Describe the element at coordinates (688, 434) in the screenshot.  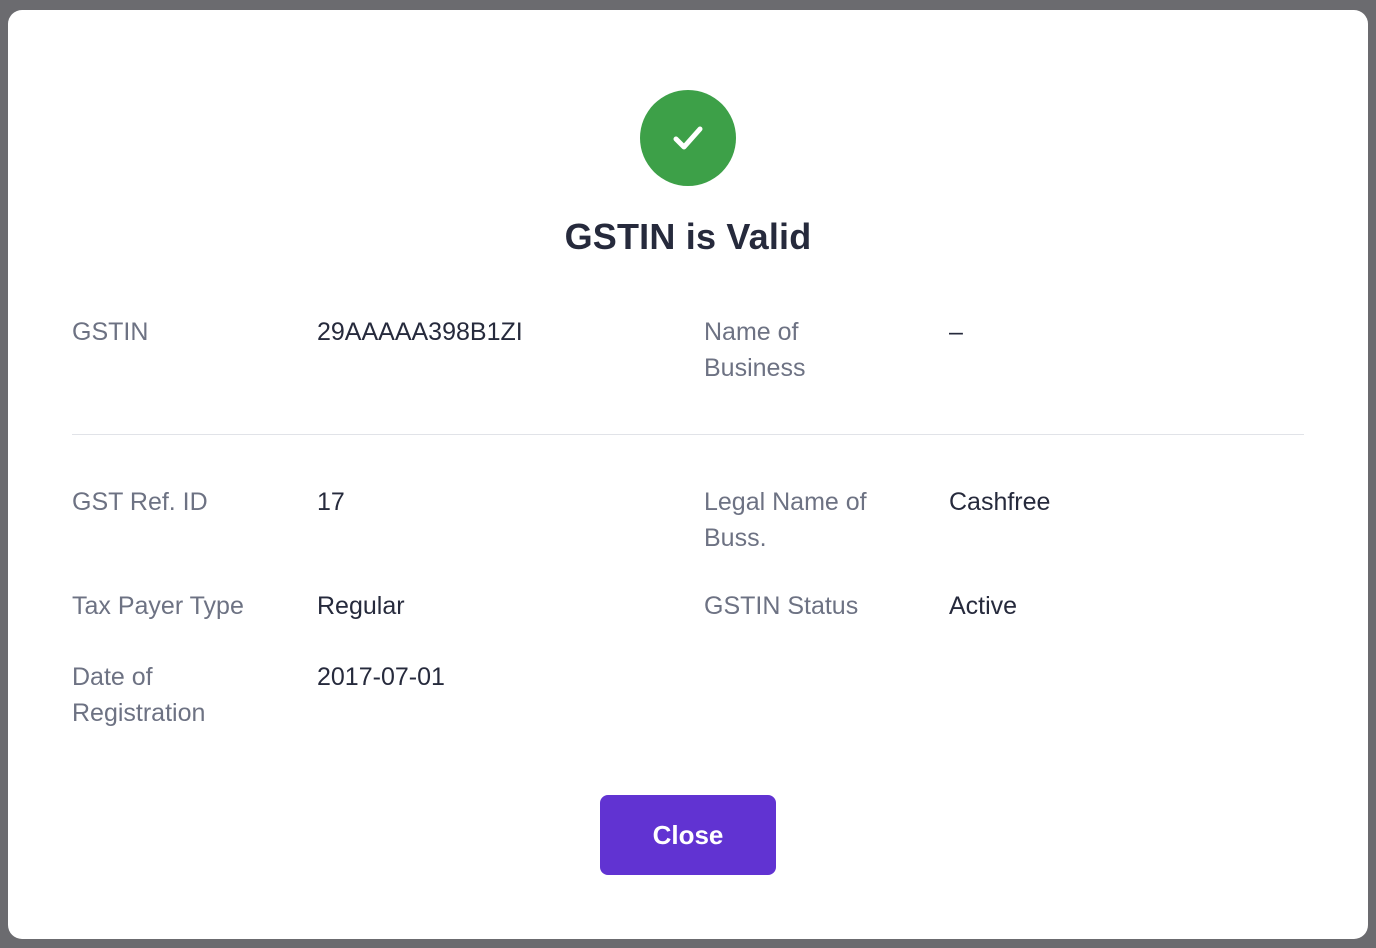
I see `section-divider` at that location.